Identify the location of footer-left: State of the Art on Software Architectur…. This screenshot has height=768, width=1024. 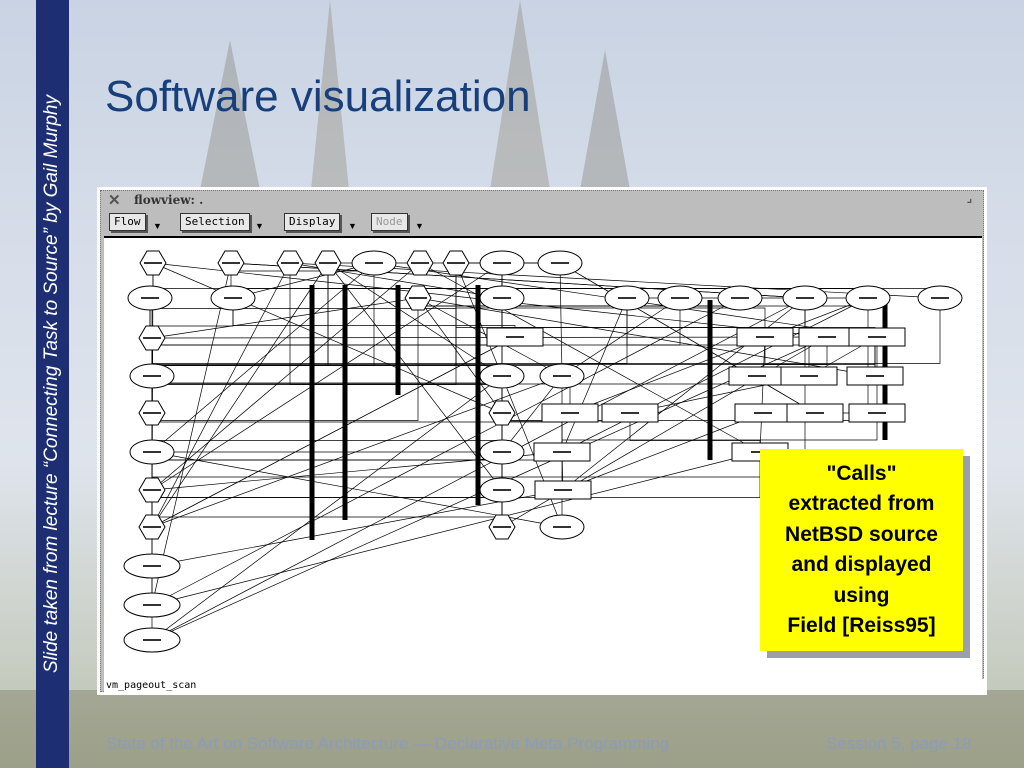
(388, 743).